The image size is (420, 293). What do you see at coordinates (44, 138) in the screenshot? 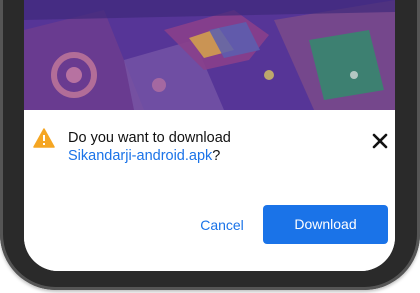
I see `warning-icon` at bounding box center [44, 138].